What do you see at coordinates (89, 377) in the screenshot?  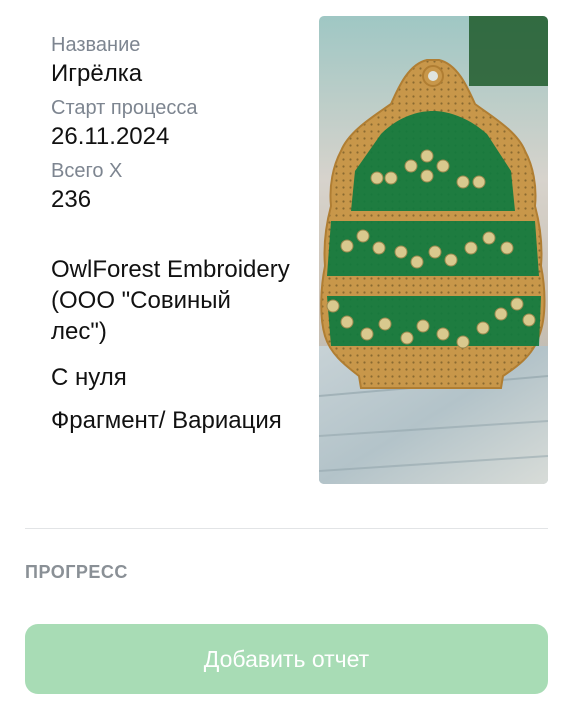 I see `start-mode-text: С нуля` at bounding box center [89, 377].